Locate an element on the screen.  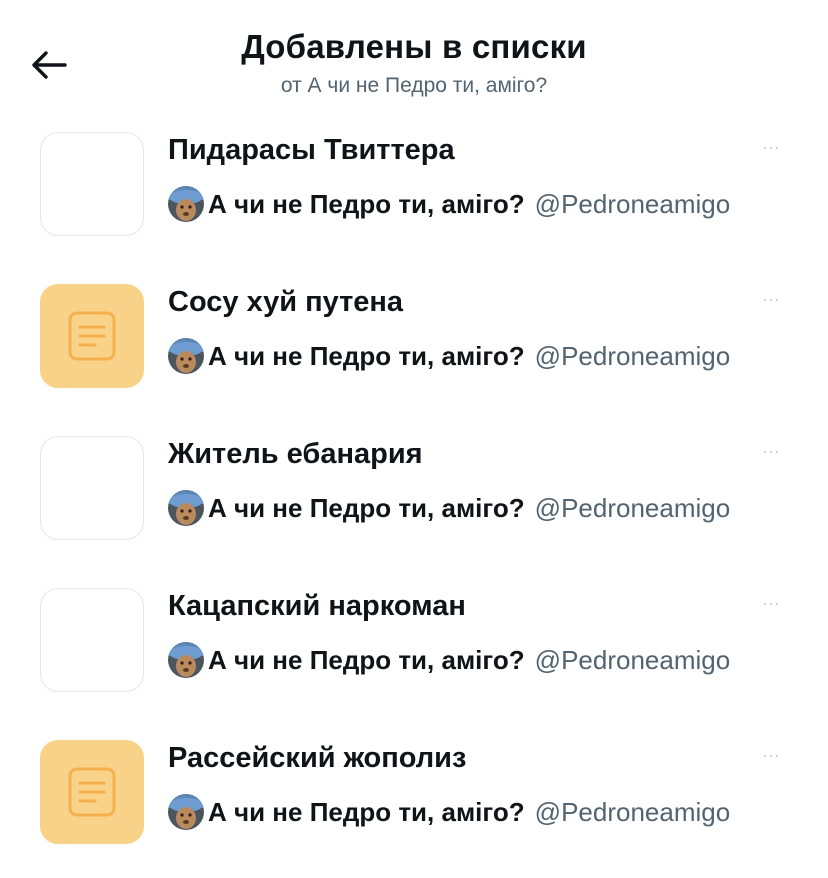
list-name: Пидарасы Твиттера is located at coordinates (311, 150).